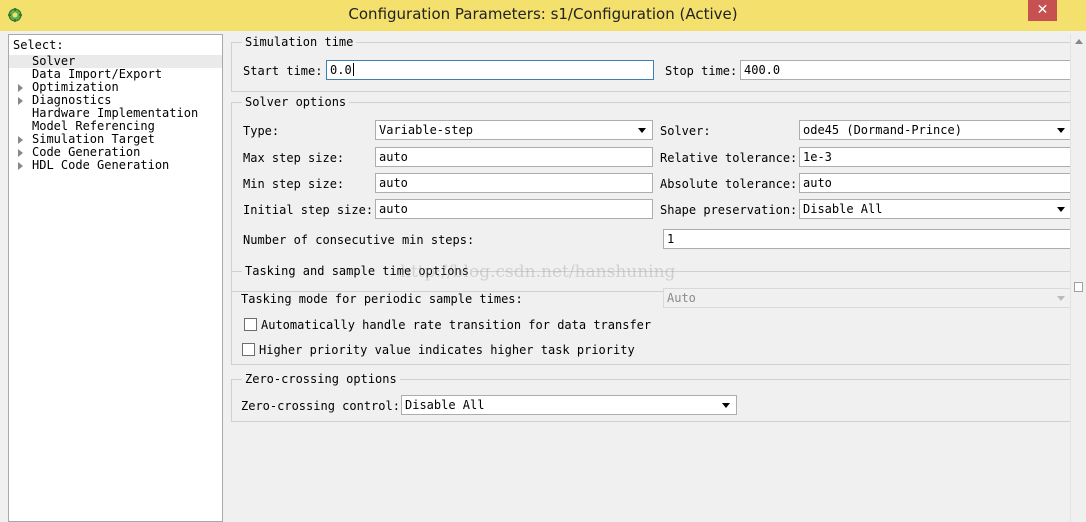 The width and height of the screenshot is (1086, 522). Describe the element at coordinates (320, 406) in the screenshot. I see `zero-crossing-control-label: Zero-crossing control:` at that location.